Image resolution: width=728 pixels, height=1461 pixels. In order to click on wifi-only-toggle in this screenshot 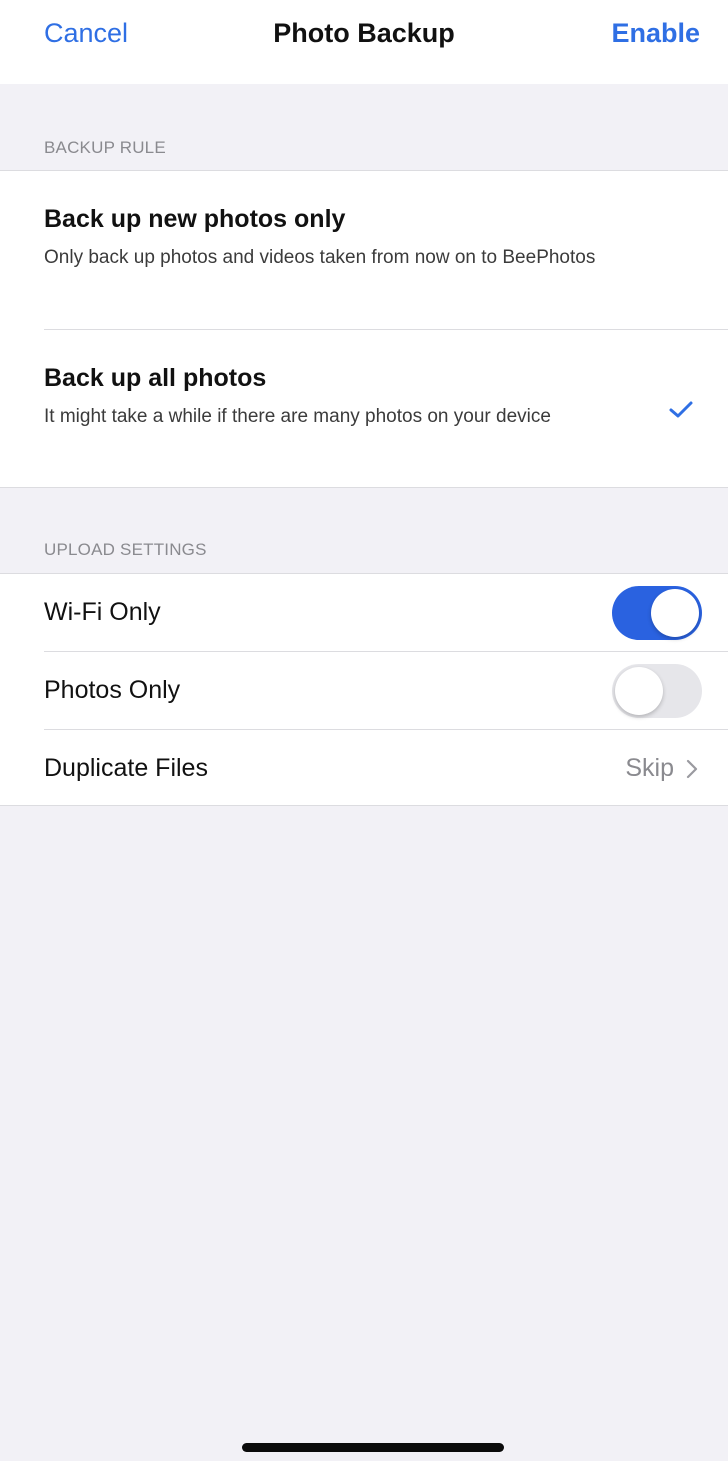, I will do `click(657, 613)`.